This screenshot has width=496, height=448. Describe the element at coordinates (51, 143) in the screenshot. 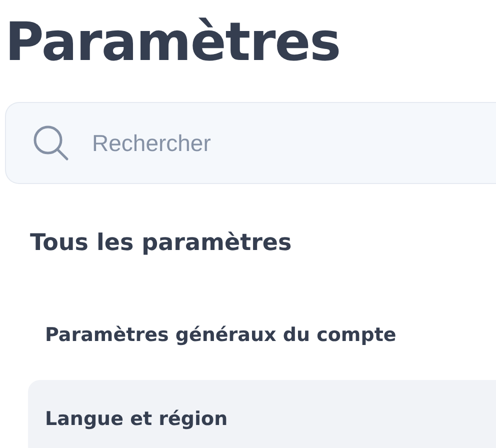

I see `search-icon` at that location.